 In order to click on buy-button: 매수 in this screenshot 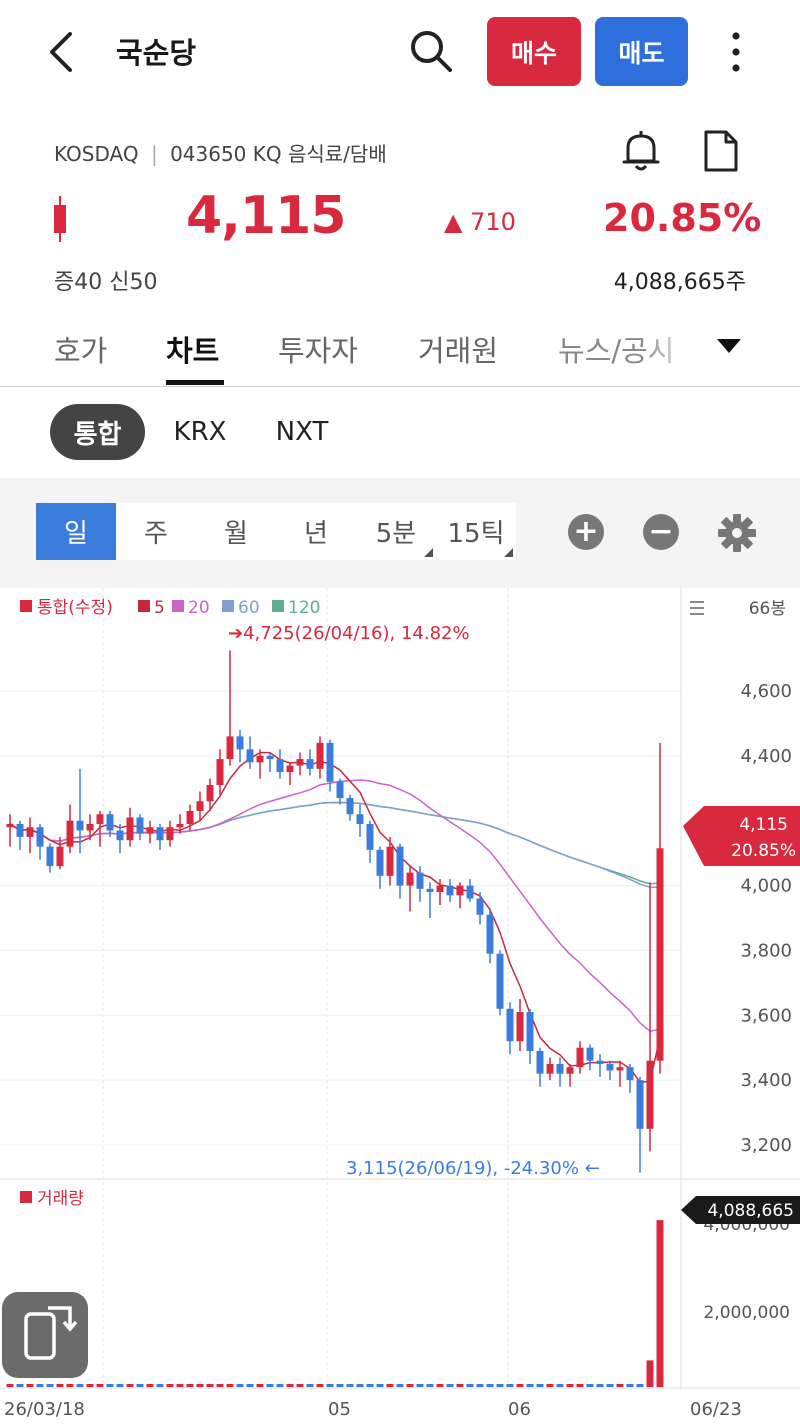, I will do `click(534, 51)`.